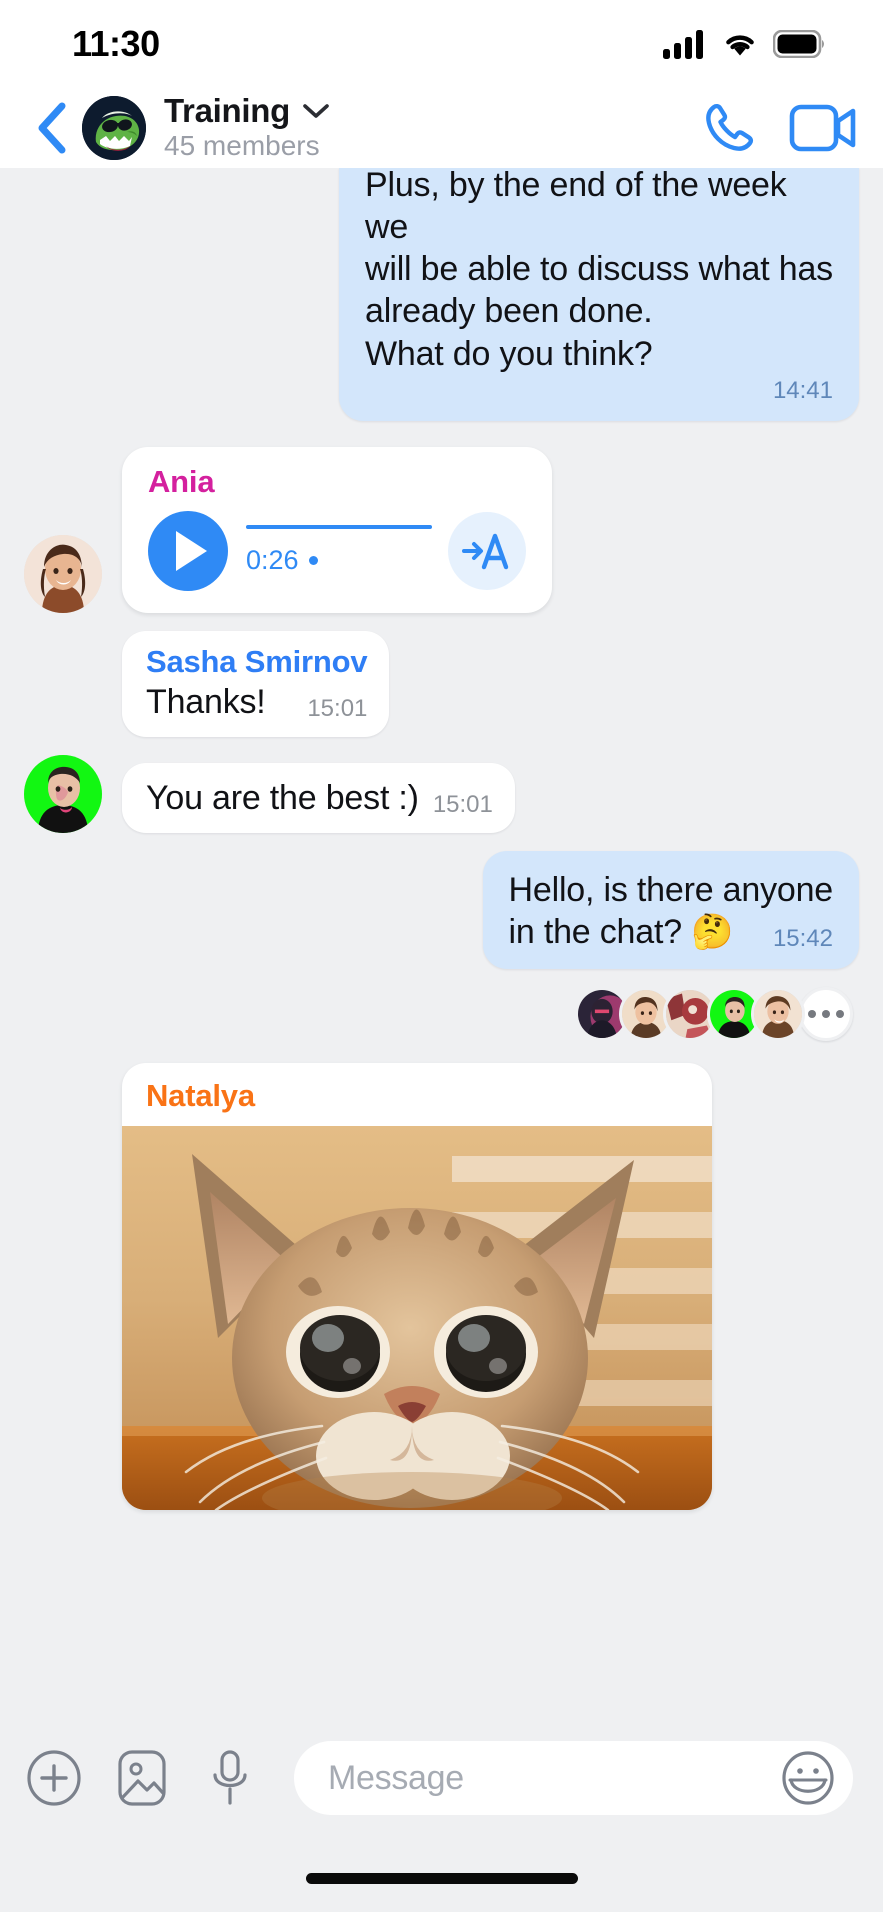 The width and height of the screenshot is (883, 1912). I want to click on cellular-signal-icon, so click(683, 44).